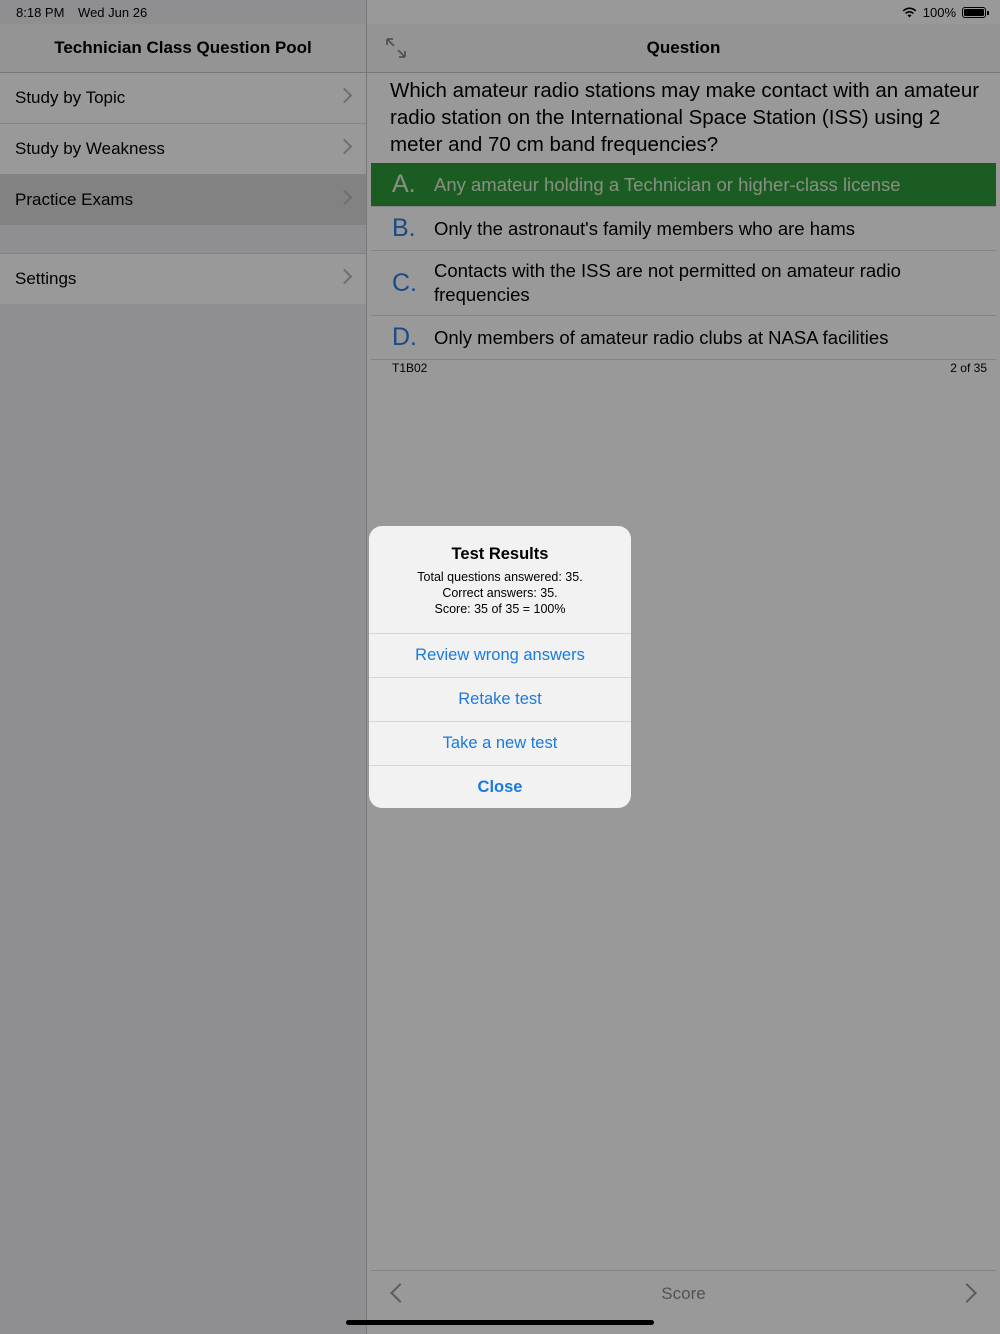 This screenshot has height=1334, width=1000. I want to click on take-new-test-button: Take a new test, so click(500, 744).